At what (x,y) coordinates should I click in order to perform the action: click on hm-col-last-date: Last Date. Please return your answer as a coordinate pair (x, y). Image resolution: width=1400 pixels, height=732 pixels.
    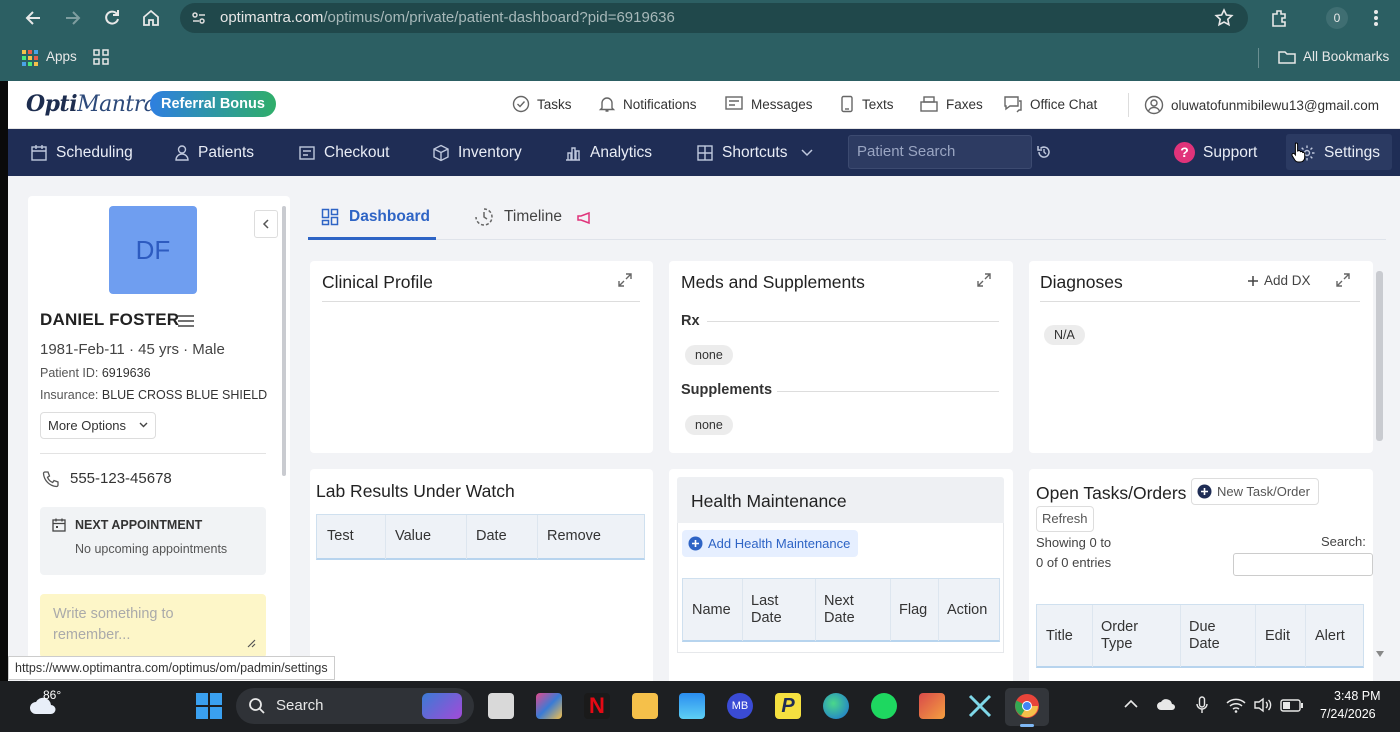
    Looking at the image, I should click on (771, 610).